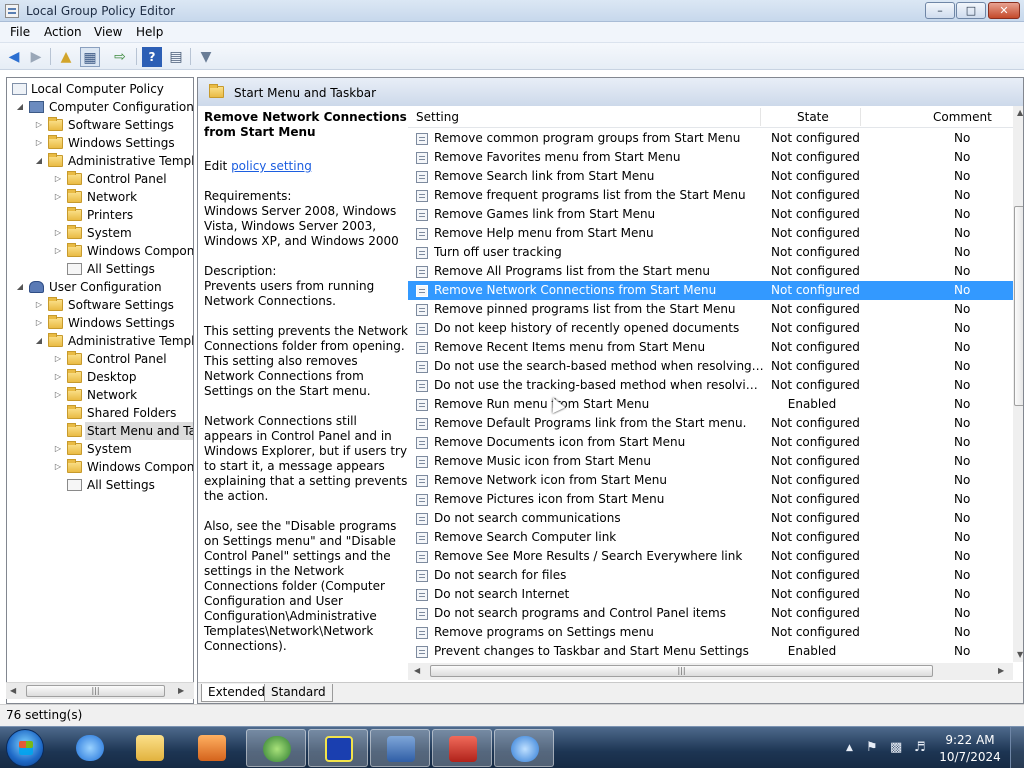 Image resolution: width=1024 pixels, height=768 pixels. Describe the element at coordinates (711, 252) in the screenshot. I see `table-row: Turn off user tracking Not configured No` at that location.